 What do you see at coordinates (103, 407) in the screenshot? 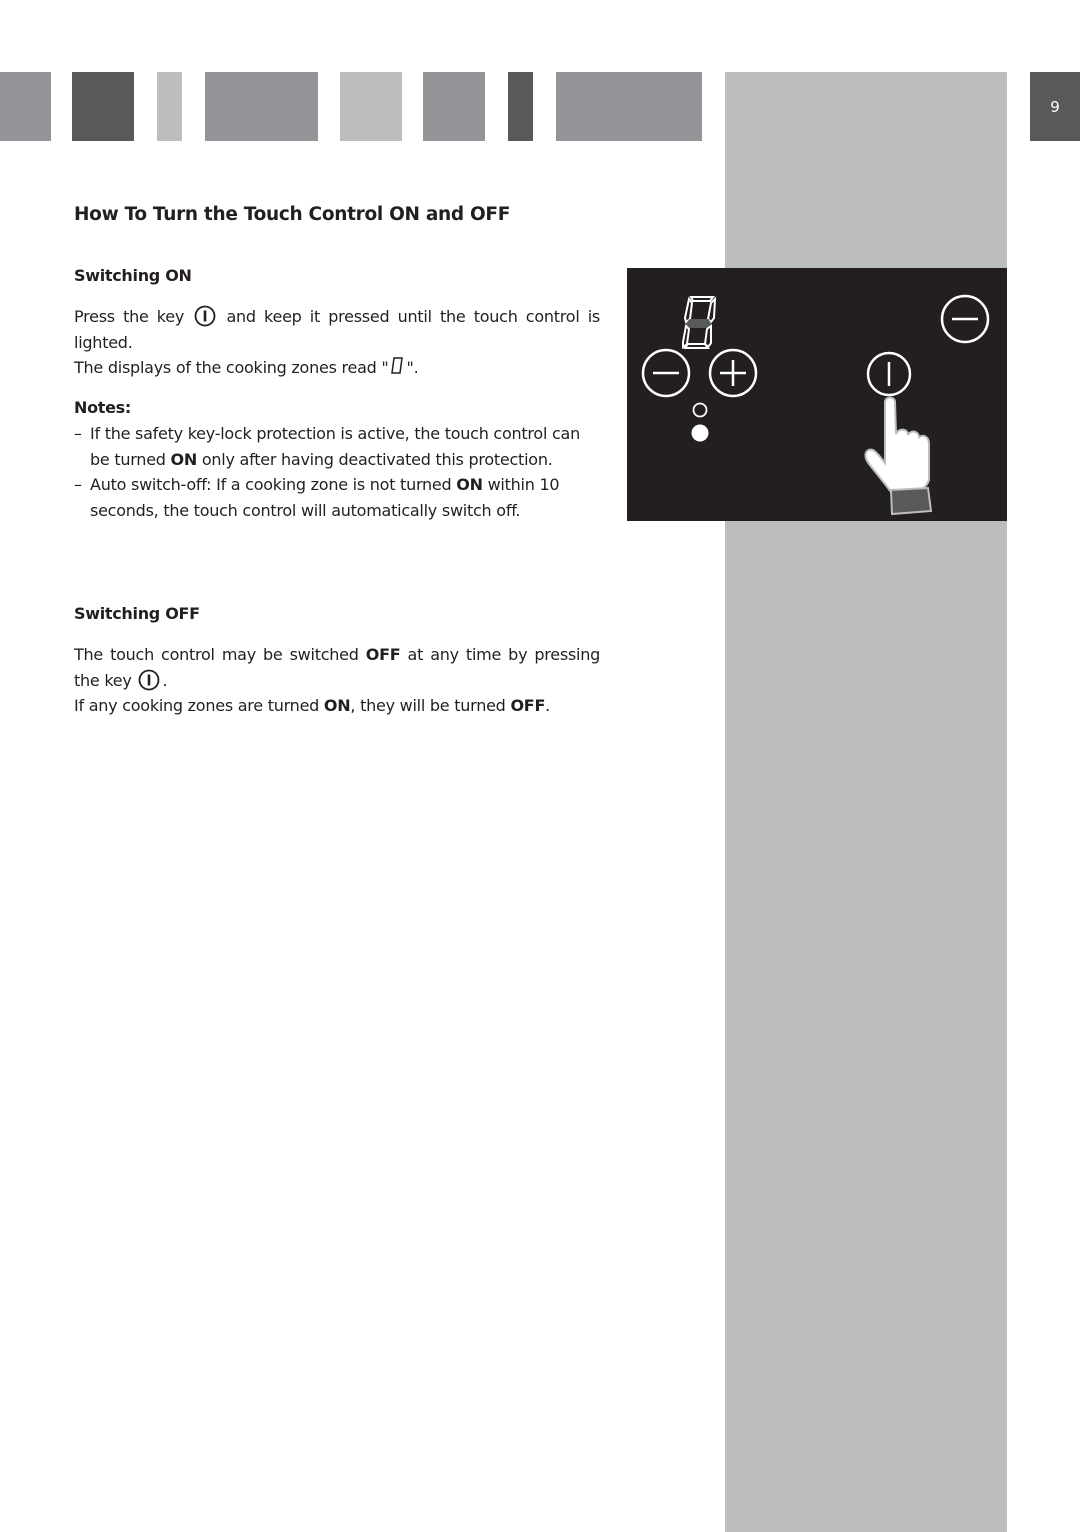
I see `notes-heading: Notes:` at bounding box center [103, 407].